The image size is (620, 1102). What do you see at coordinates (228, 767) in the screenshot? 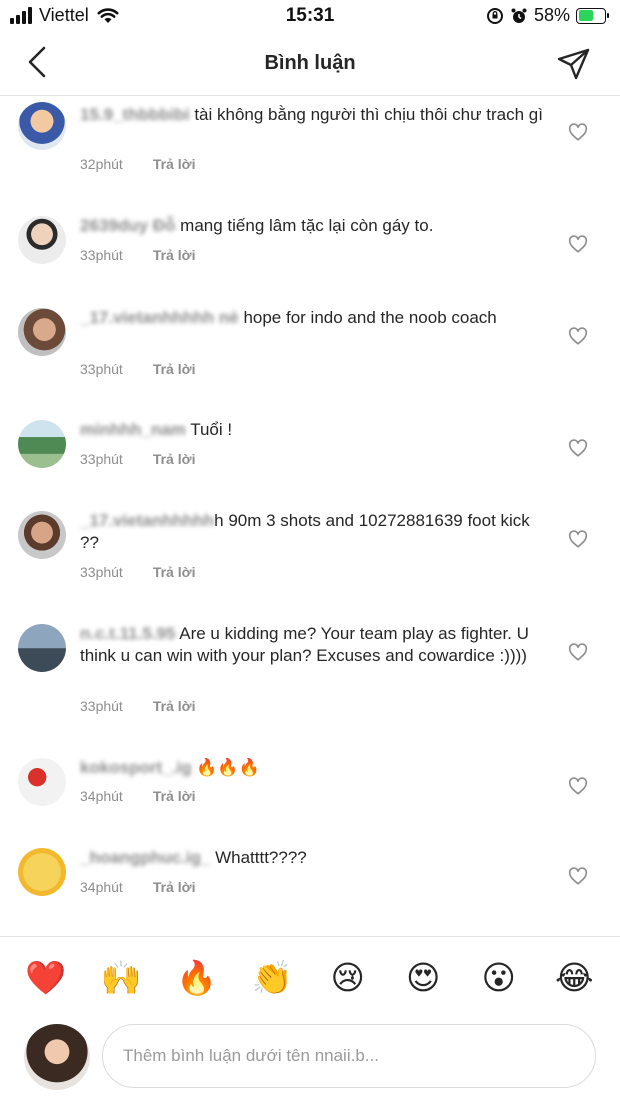
I see `comment-text: 🔥🔥🔥` at bounding box center [228, 767].